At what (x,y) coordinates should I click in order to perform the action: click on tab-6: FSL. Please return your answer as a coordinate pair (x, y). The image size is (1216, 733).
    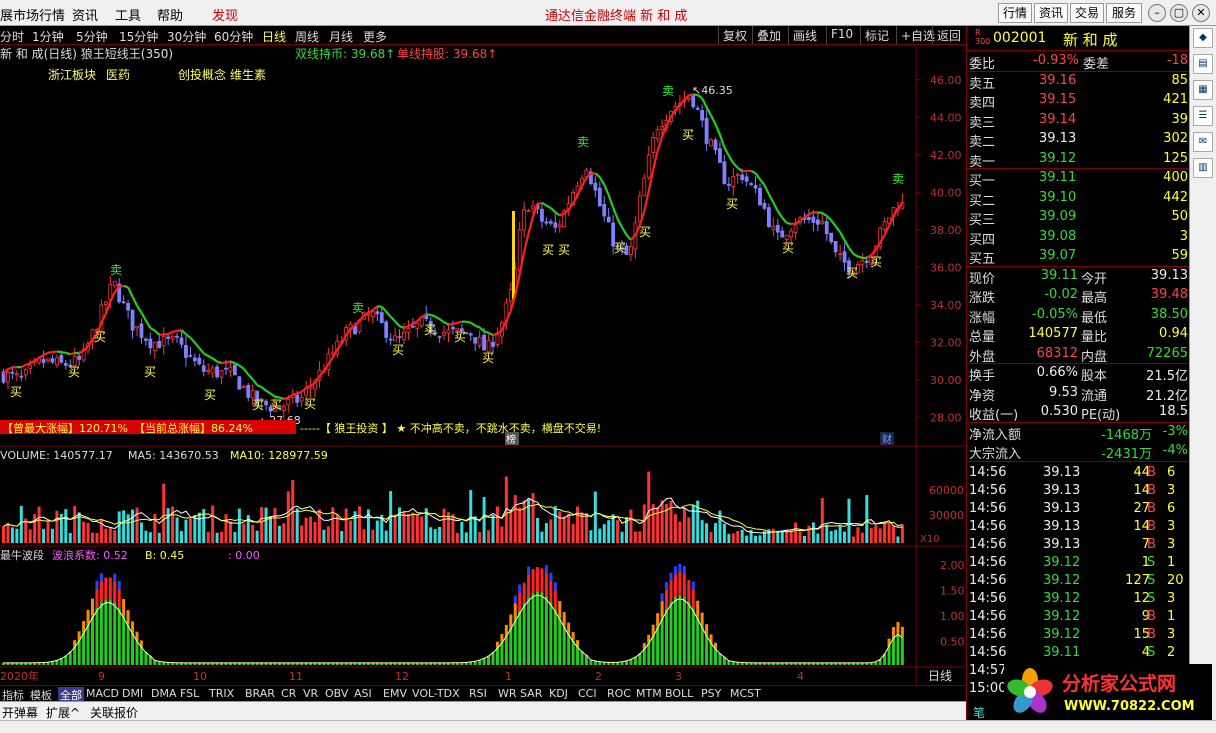
    Looking at the image, I should click on (189, 693).